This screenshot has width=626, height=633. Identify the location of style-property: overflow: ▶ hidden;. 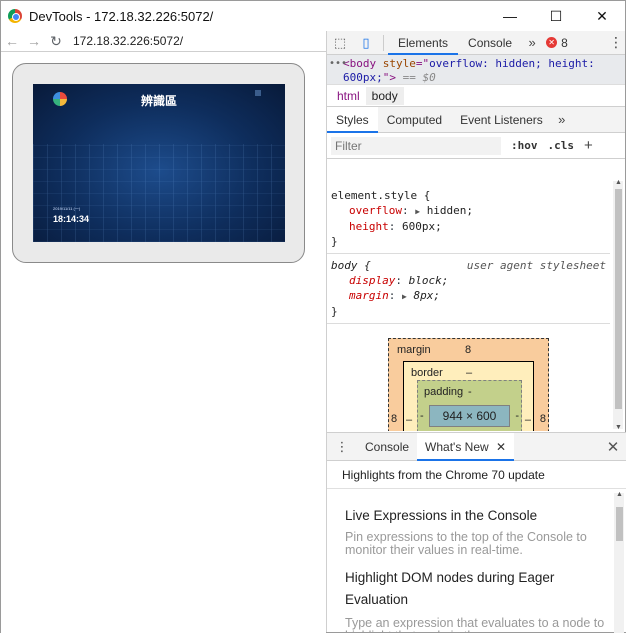
(468, 211).